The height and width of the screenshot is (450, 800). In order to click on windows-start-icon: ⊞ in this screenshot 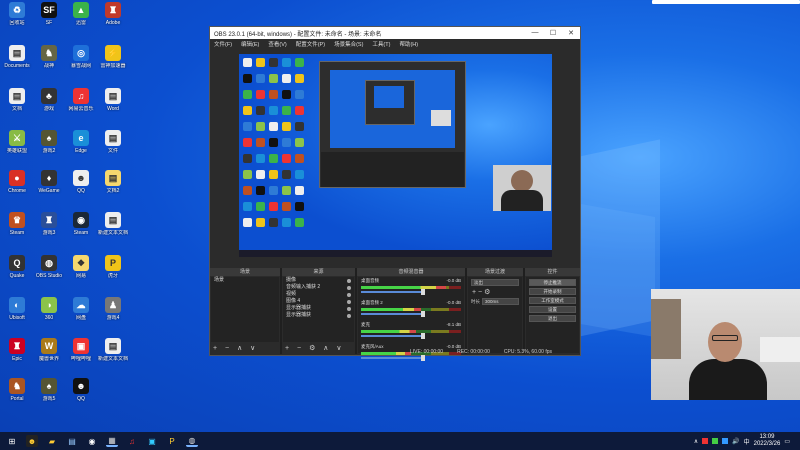, I will do `click(12, 441)`.